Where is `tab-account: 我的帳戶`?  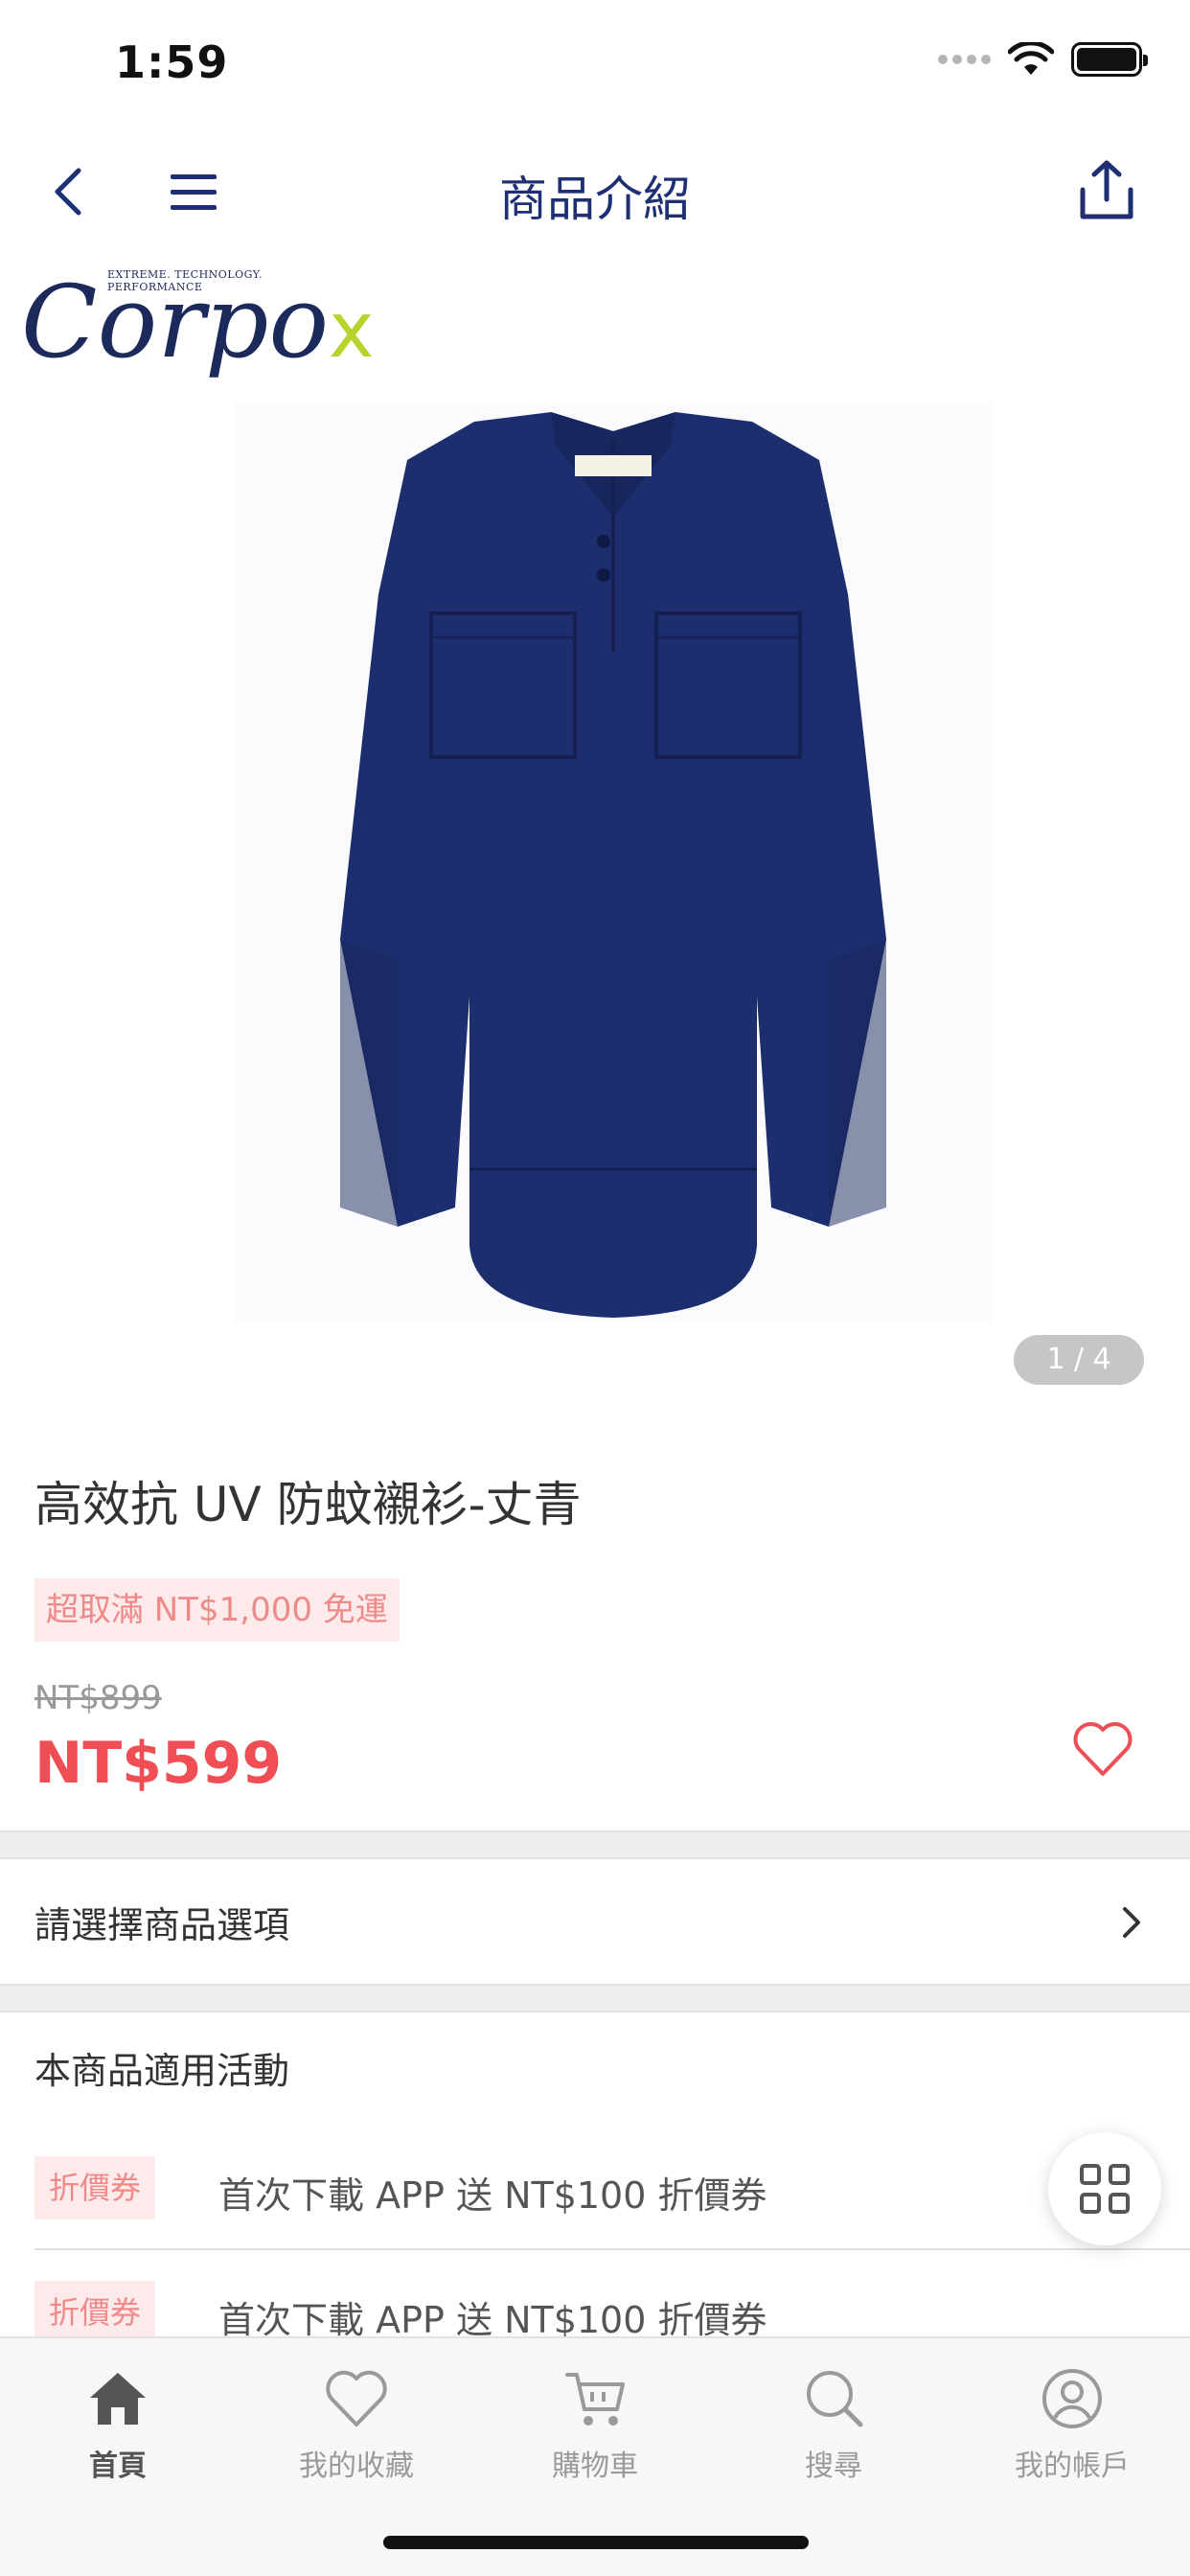 tab-account: 我的帳戶 is located at coordinates (1072, 2424).